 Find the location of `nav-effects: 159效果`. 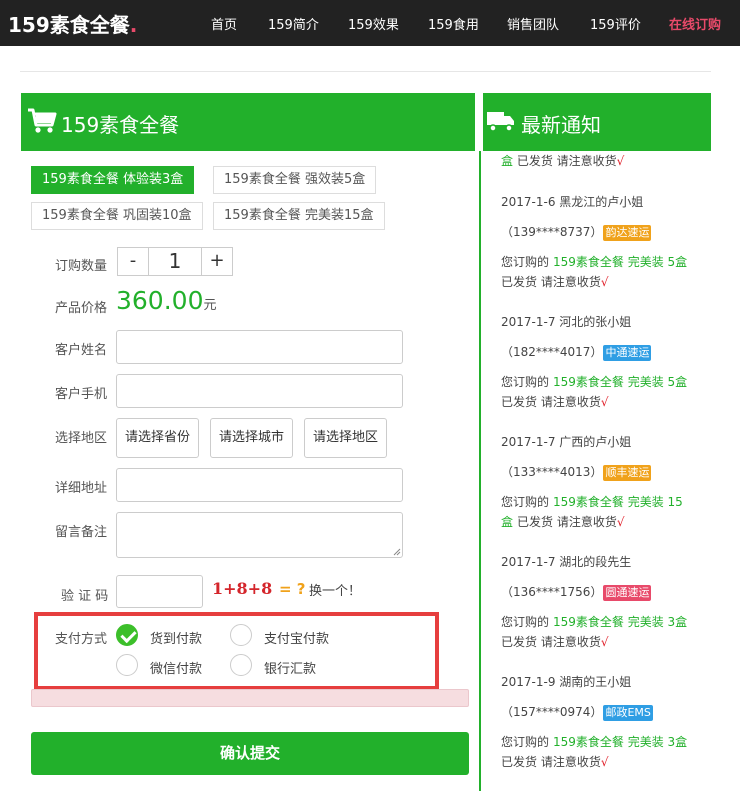

nav-effects: 159效果 is located at coordinates (373, 23).